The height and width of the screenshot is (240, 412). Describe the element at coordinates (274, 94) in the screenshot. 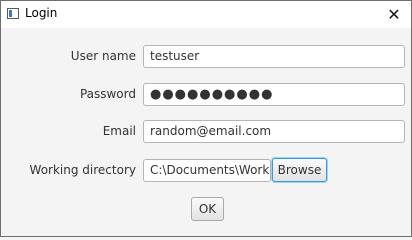

I see `password-field: ●●●●●●●●●●` at that location.